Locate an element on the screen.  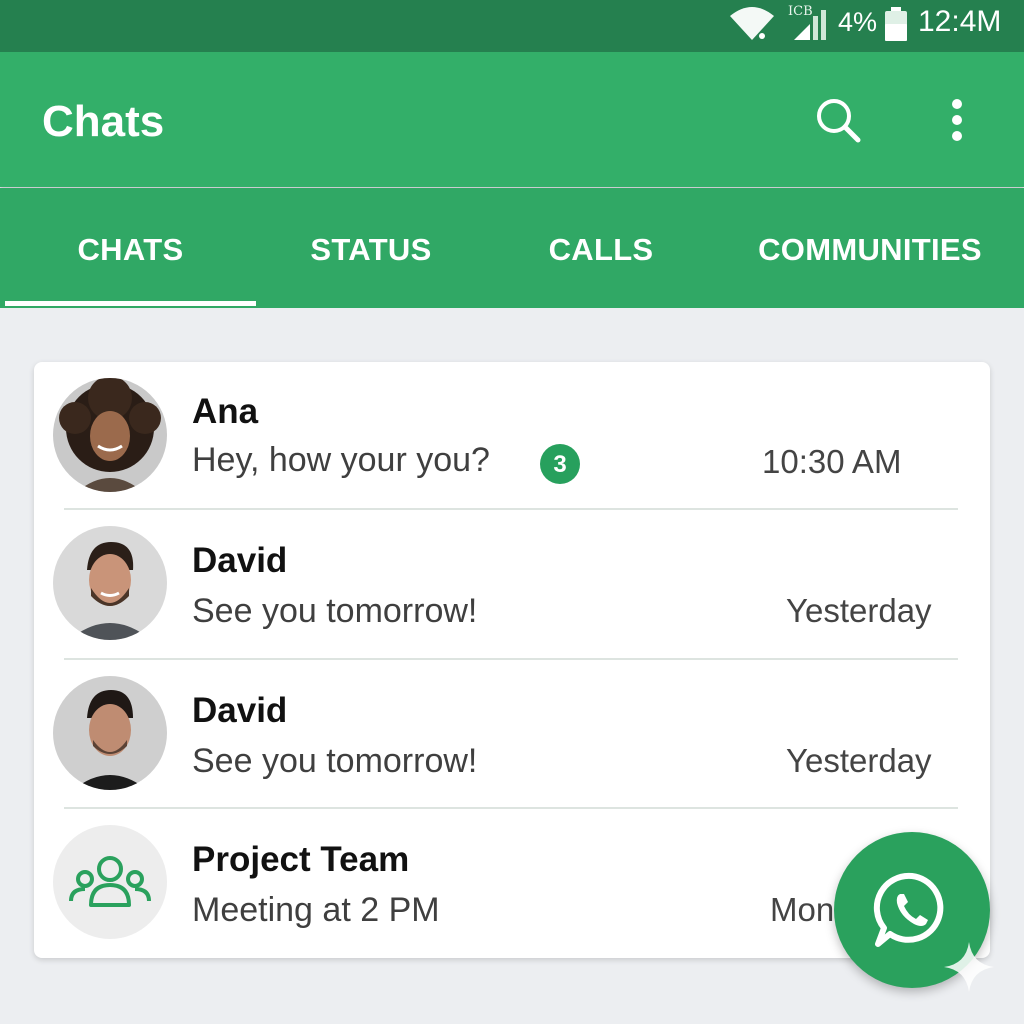
status-bar: ICB 4% 12:4M is located at coordinates (512, 26).